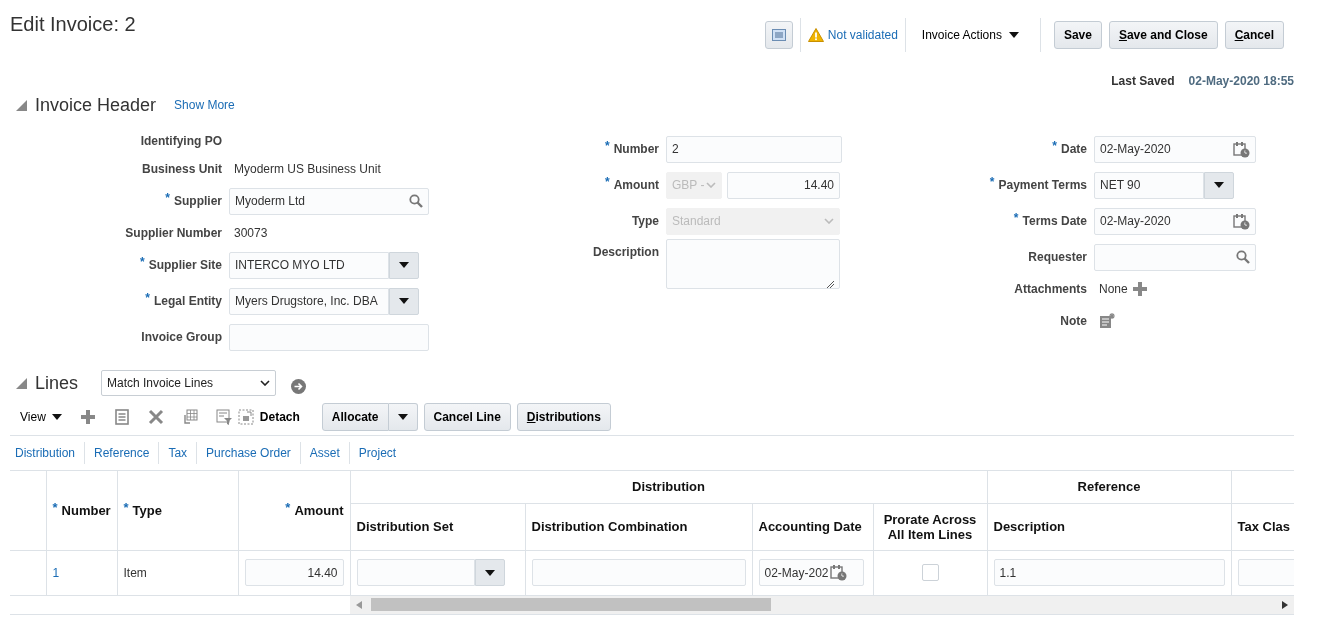  What do you see at coordinates (862, 35) in the screenshot?
I see `status-text: Not validated` at bounding box center [862, 35].